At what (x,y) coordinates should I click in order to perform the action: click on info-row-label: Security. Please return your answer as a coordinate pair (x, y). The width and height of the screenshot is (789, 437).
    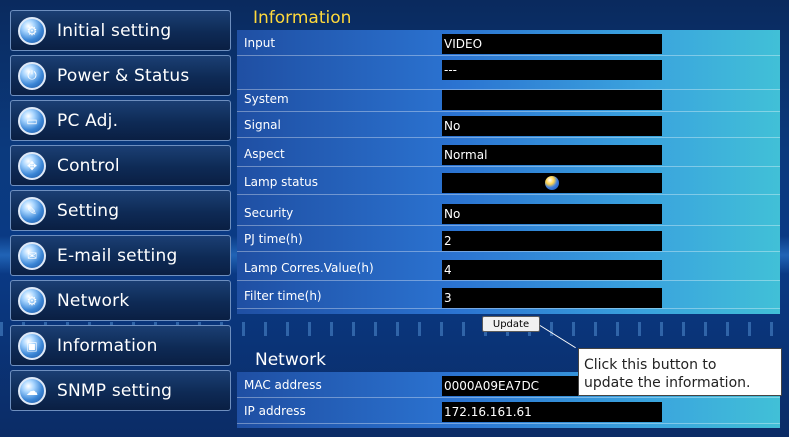
    Looking at the image, I should click on (269, 213).